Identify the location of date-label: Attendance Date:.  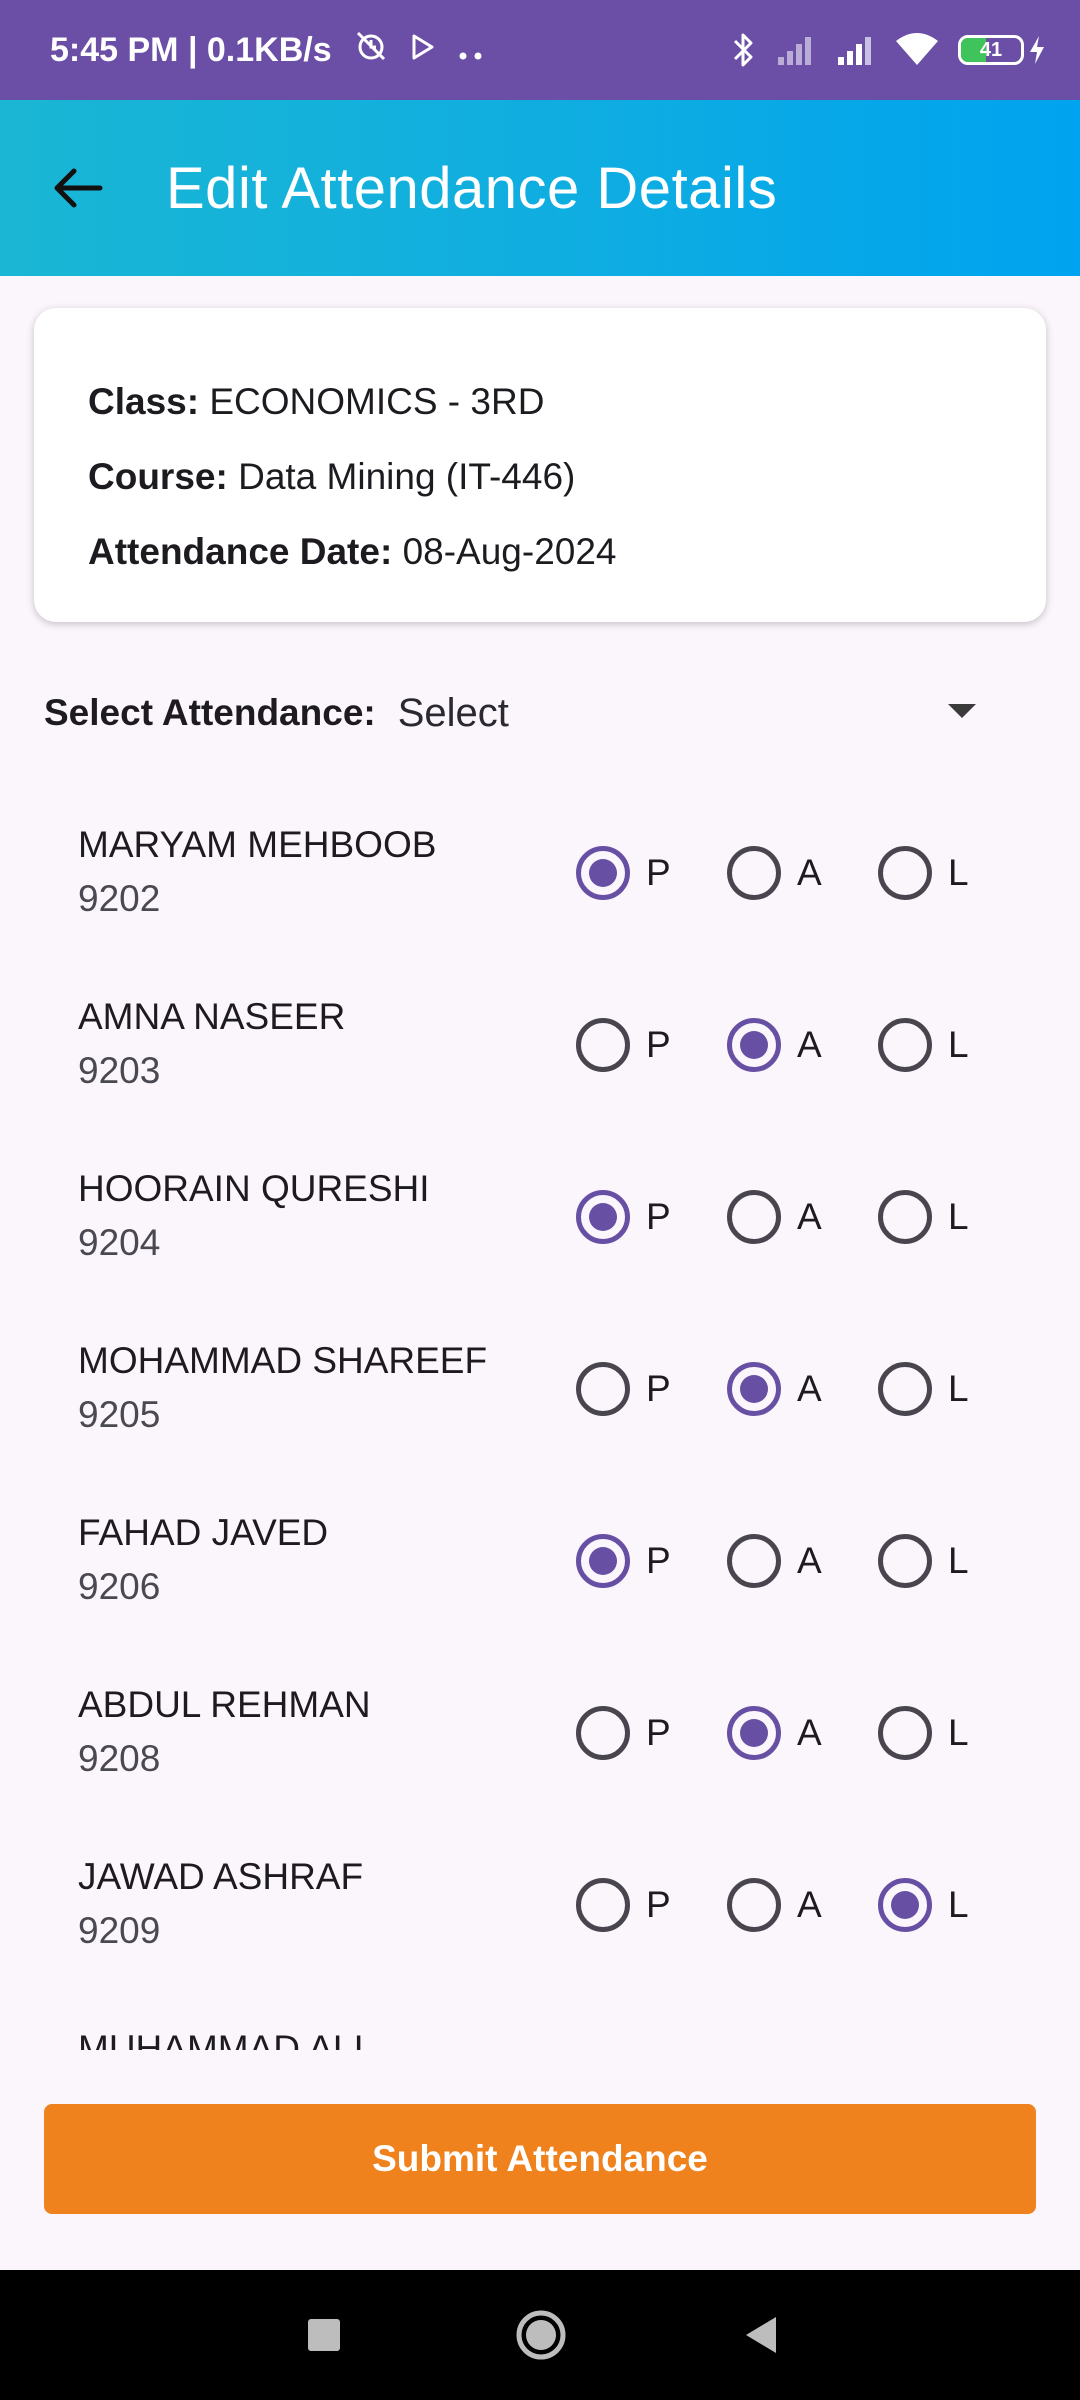
(240, 551).